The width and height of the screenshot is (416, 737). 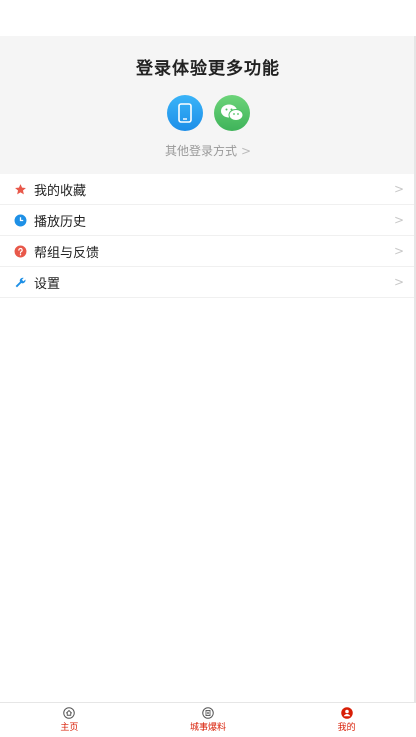 I want to click on menu-item-label: 播放历史, so click(x=60, y=222).